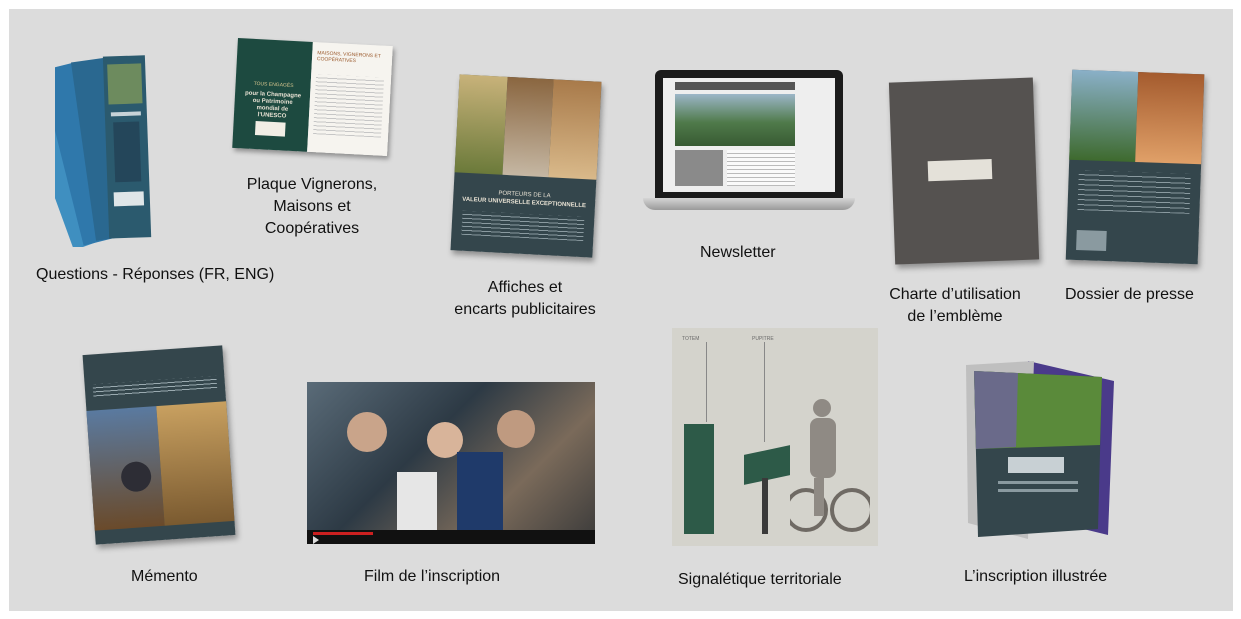  I want to click on signaletique-illustration: TOTEM PUPITRE, so click(775, 437).